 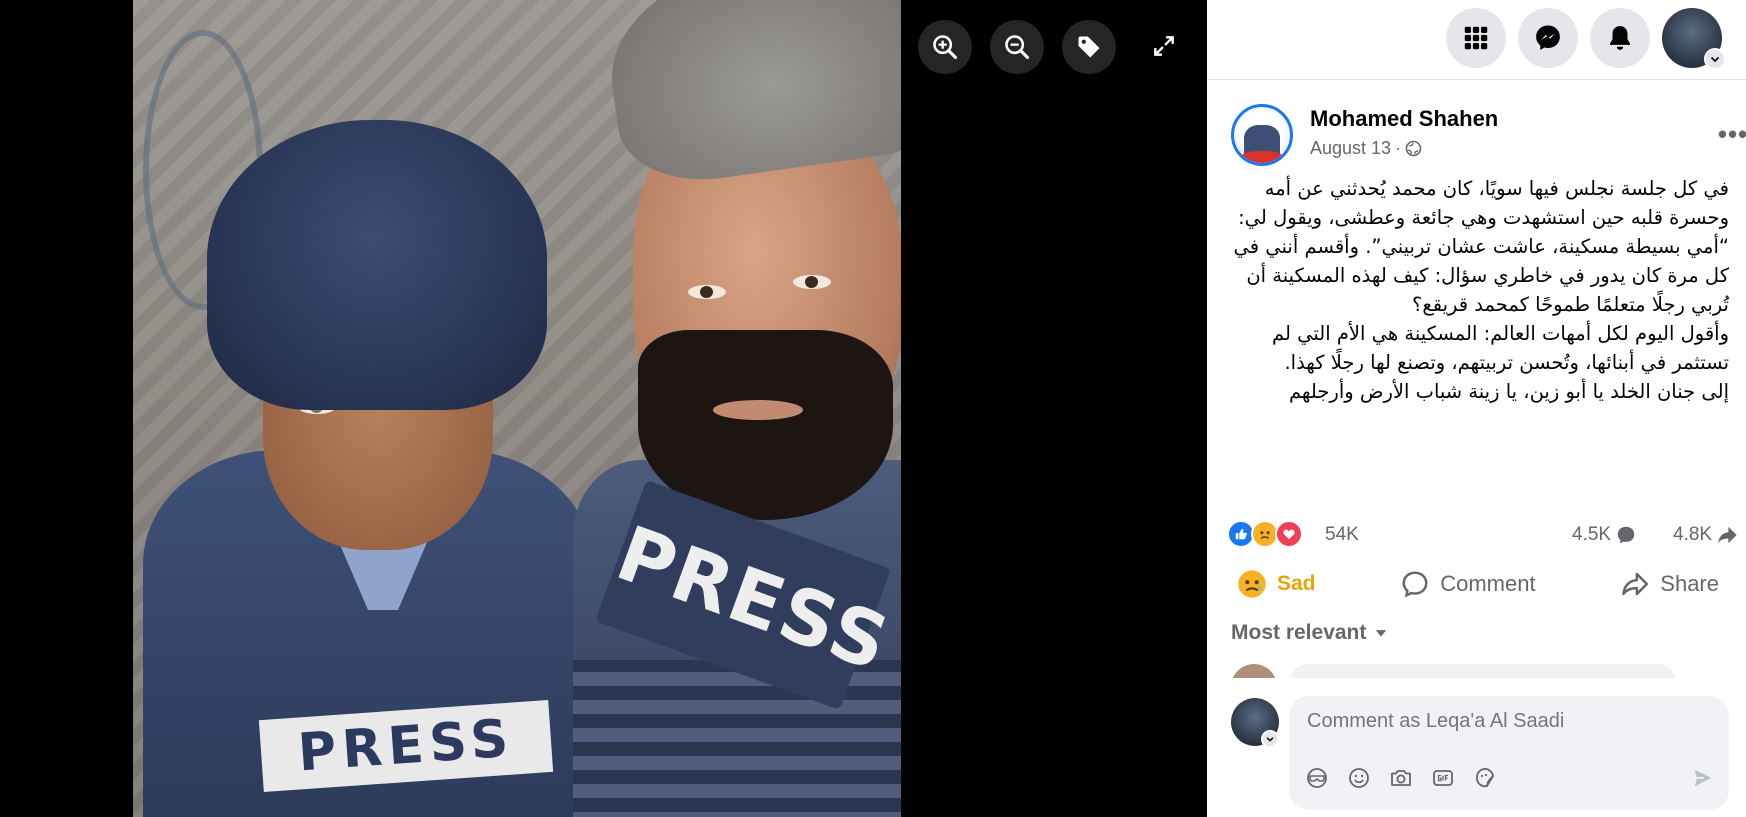 I want to click on zoom-out-icon, so click(x=1017, y=47).